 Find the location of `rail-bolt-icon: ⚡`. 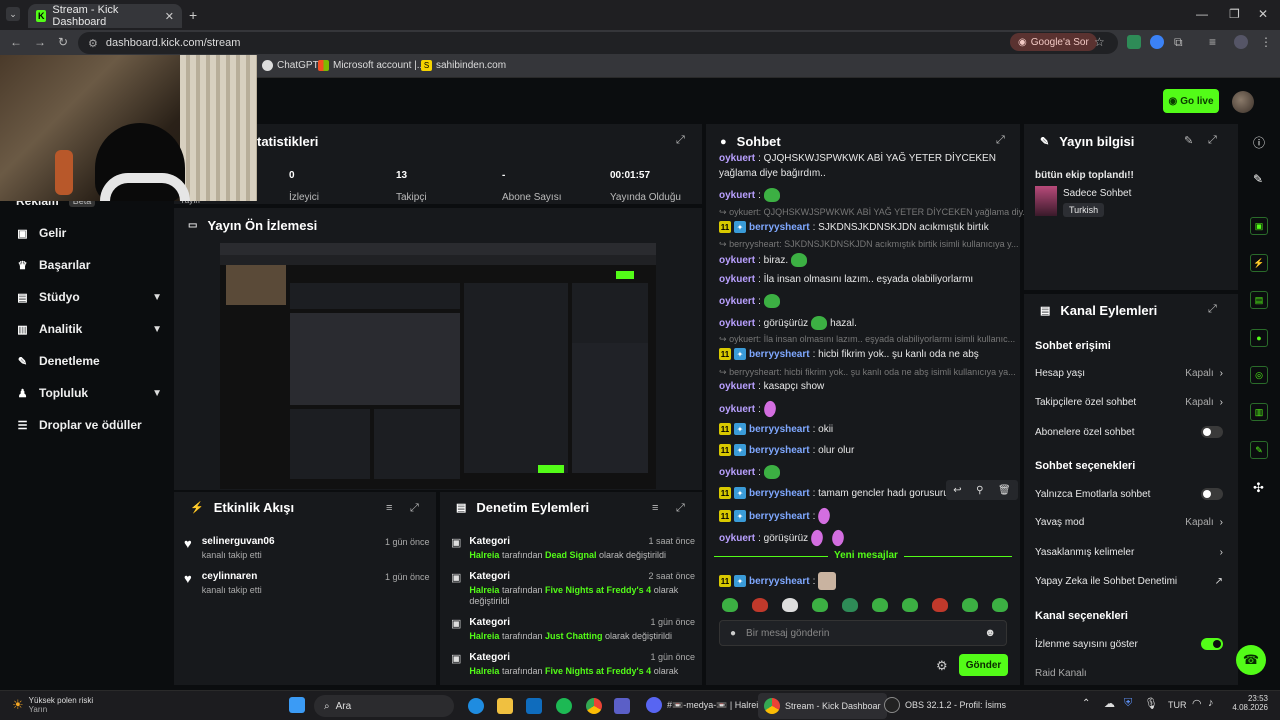

rail-bolt-icon: ⚡ is located at coordinates (1259, 263).